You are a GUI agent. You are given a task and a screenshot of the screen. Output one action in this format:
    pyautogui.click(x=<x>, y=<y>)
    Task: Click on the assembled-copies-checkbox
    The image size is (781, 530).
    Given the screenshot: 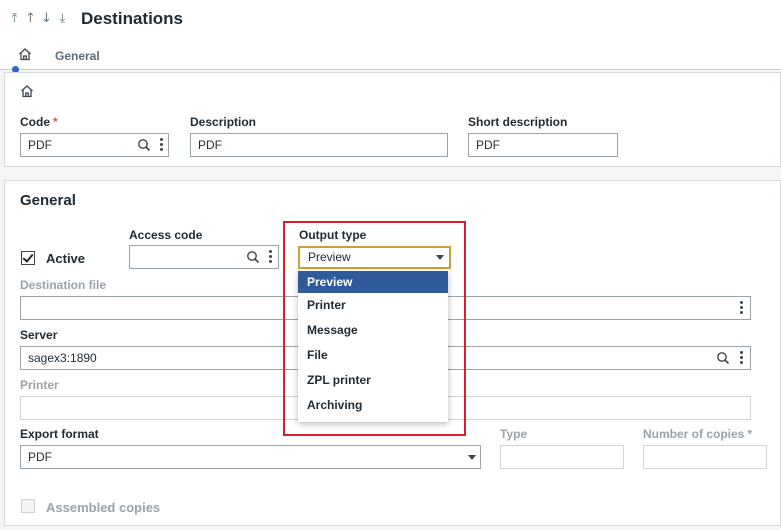 What is the action you would take?
    pyautogui.click(x=28, y=506)
    